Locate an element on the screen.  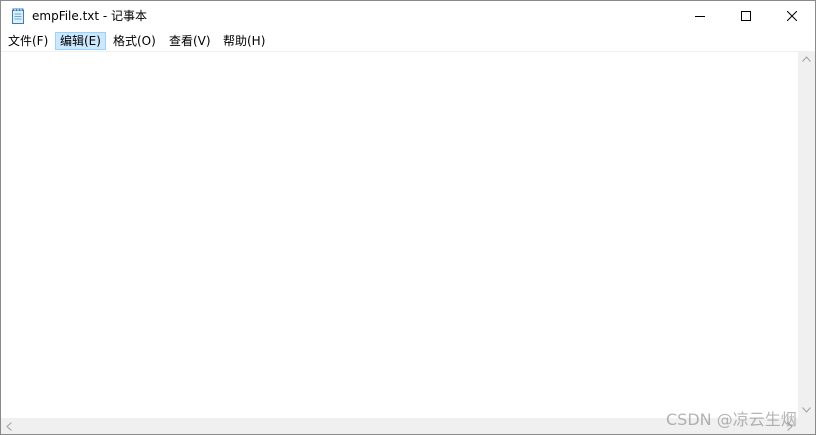
maximize-button is located at coordinates (746, 16).